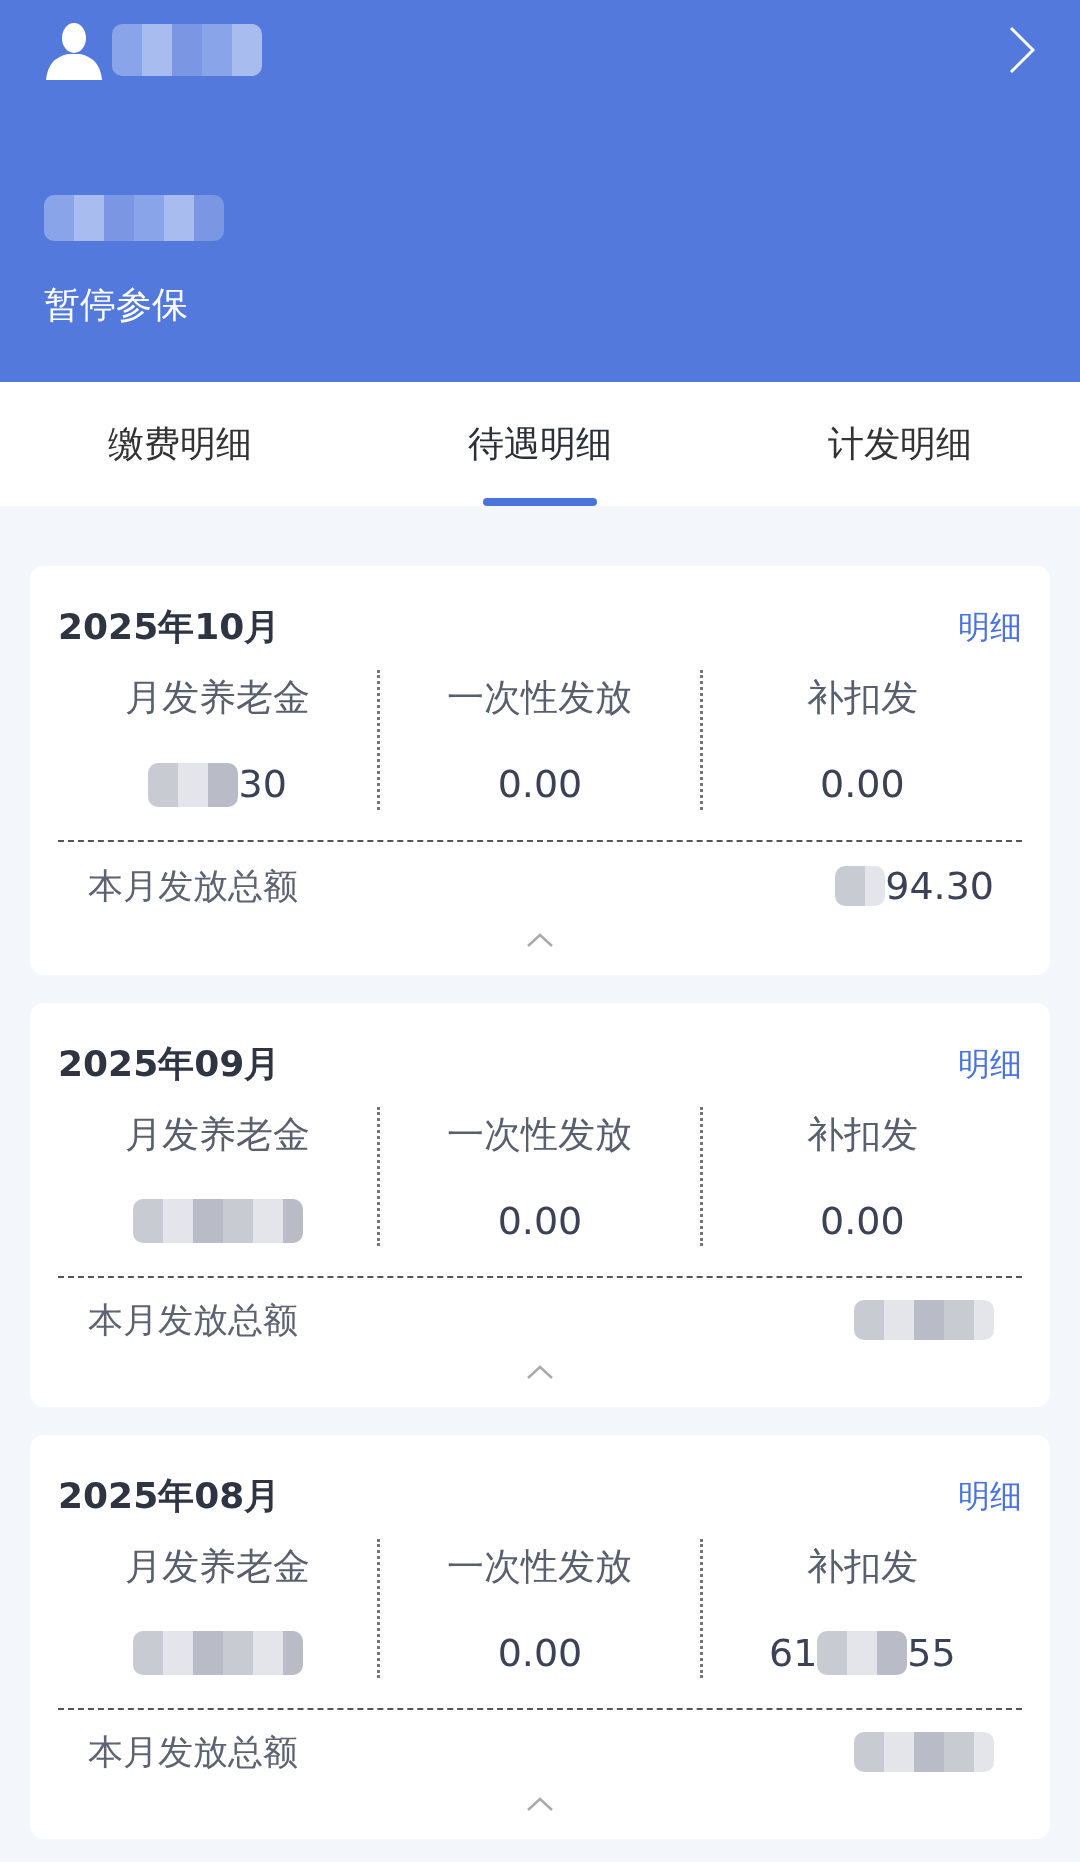 The width and height of the screenshot is (1080, 1862). I want to click on month-title: 2025年10月, so click(169, 627).